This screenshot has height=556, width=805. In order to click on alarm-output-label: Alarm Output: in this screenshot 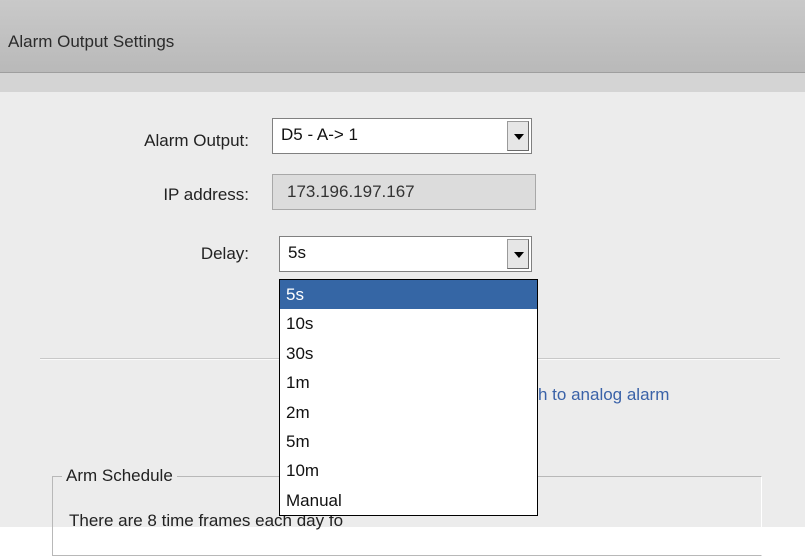, I will do `click(196, 140)`.